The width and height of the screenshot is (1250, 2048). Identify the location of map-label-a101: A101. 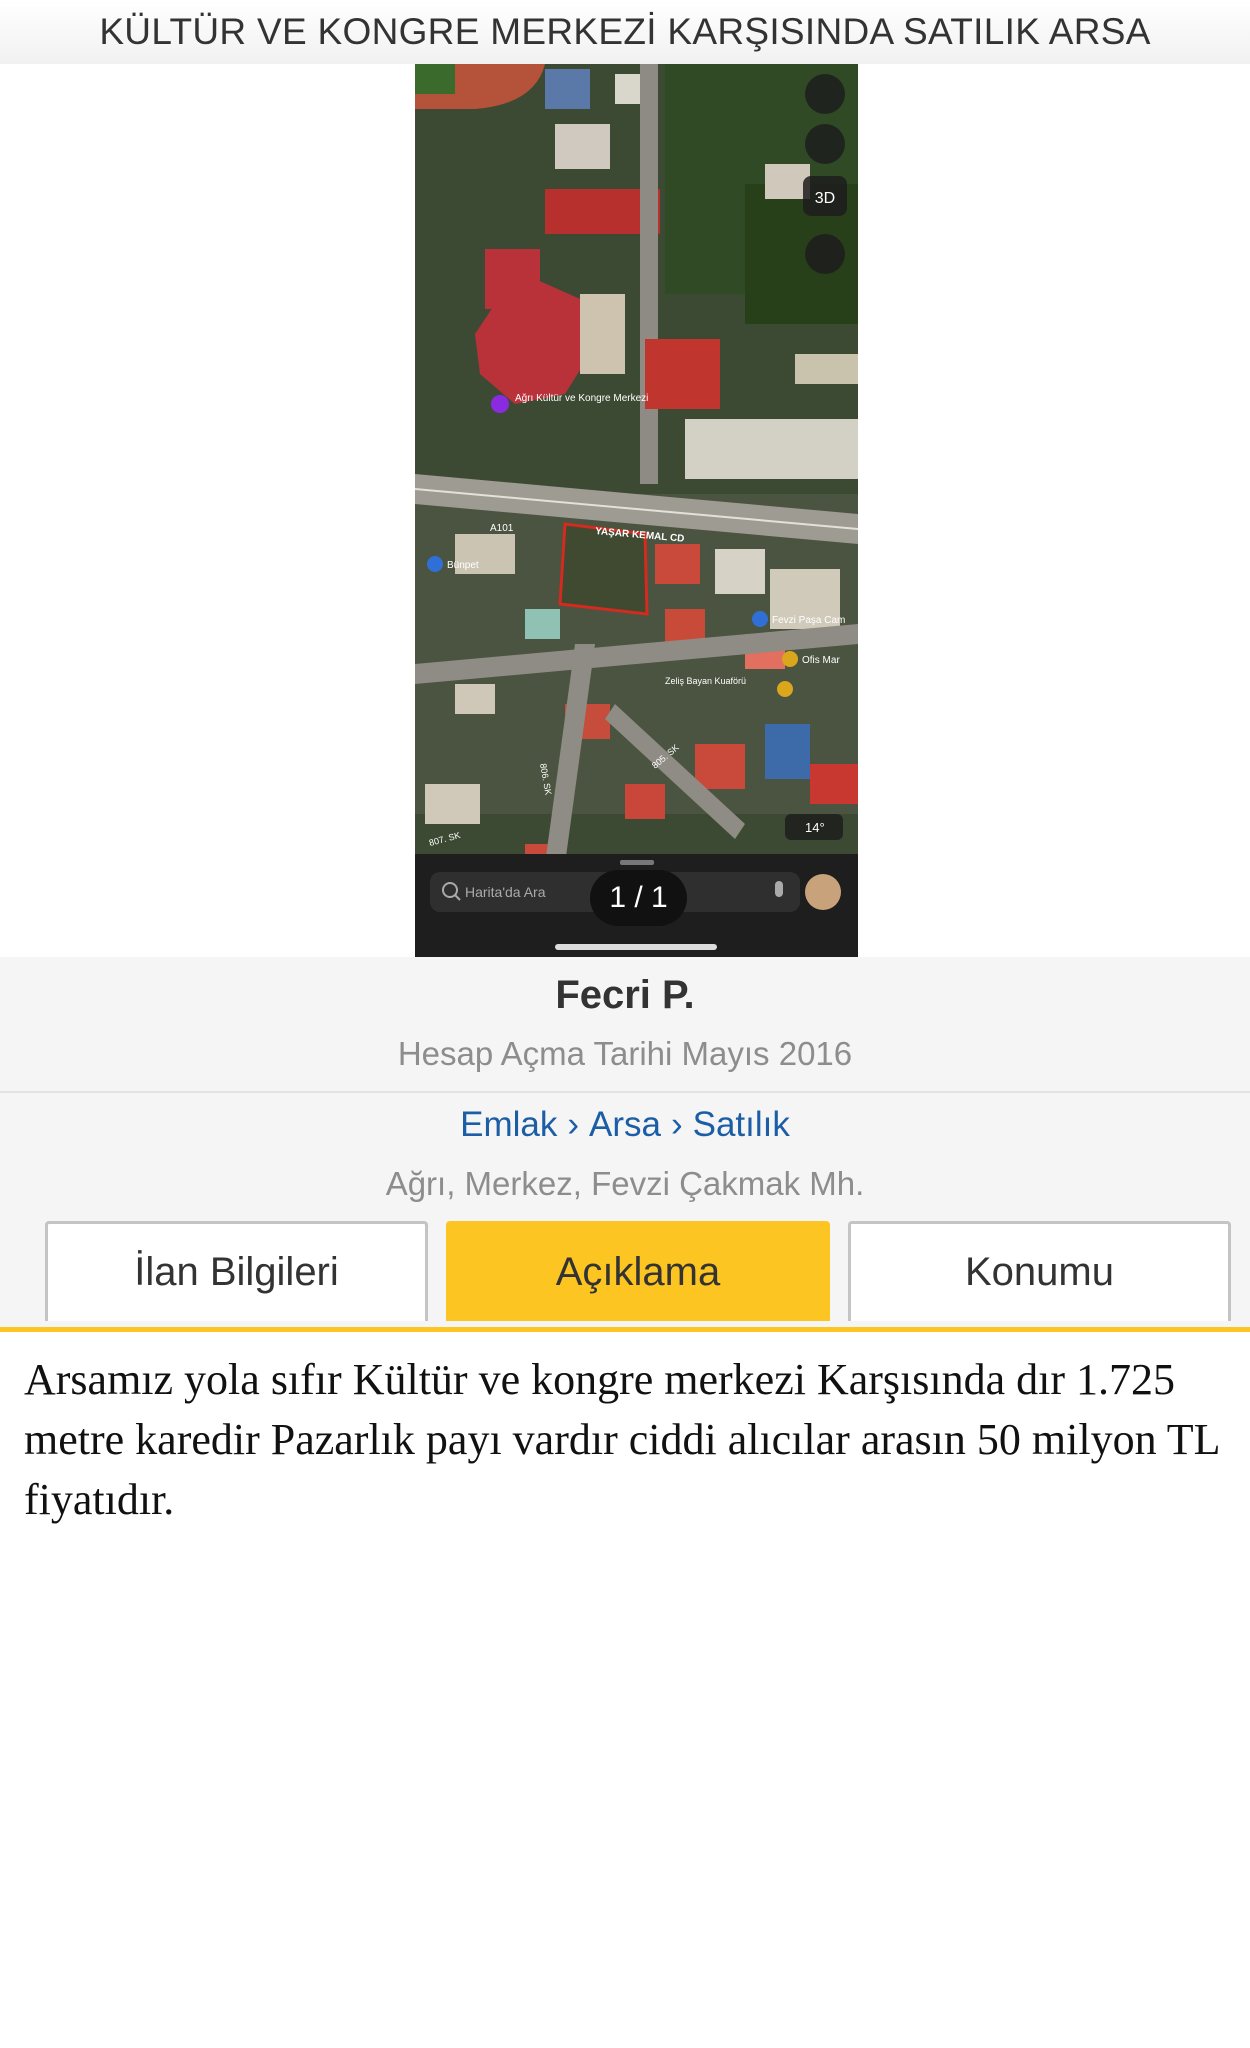
(502, 528).